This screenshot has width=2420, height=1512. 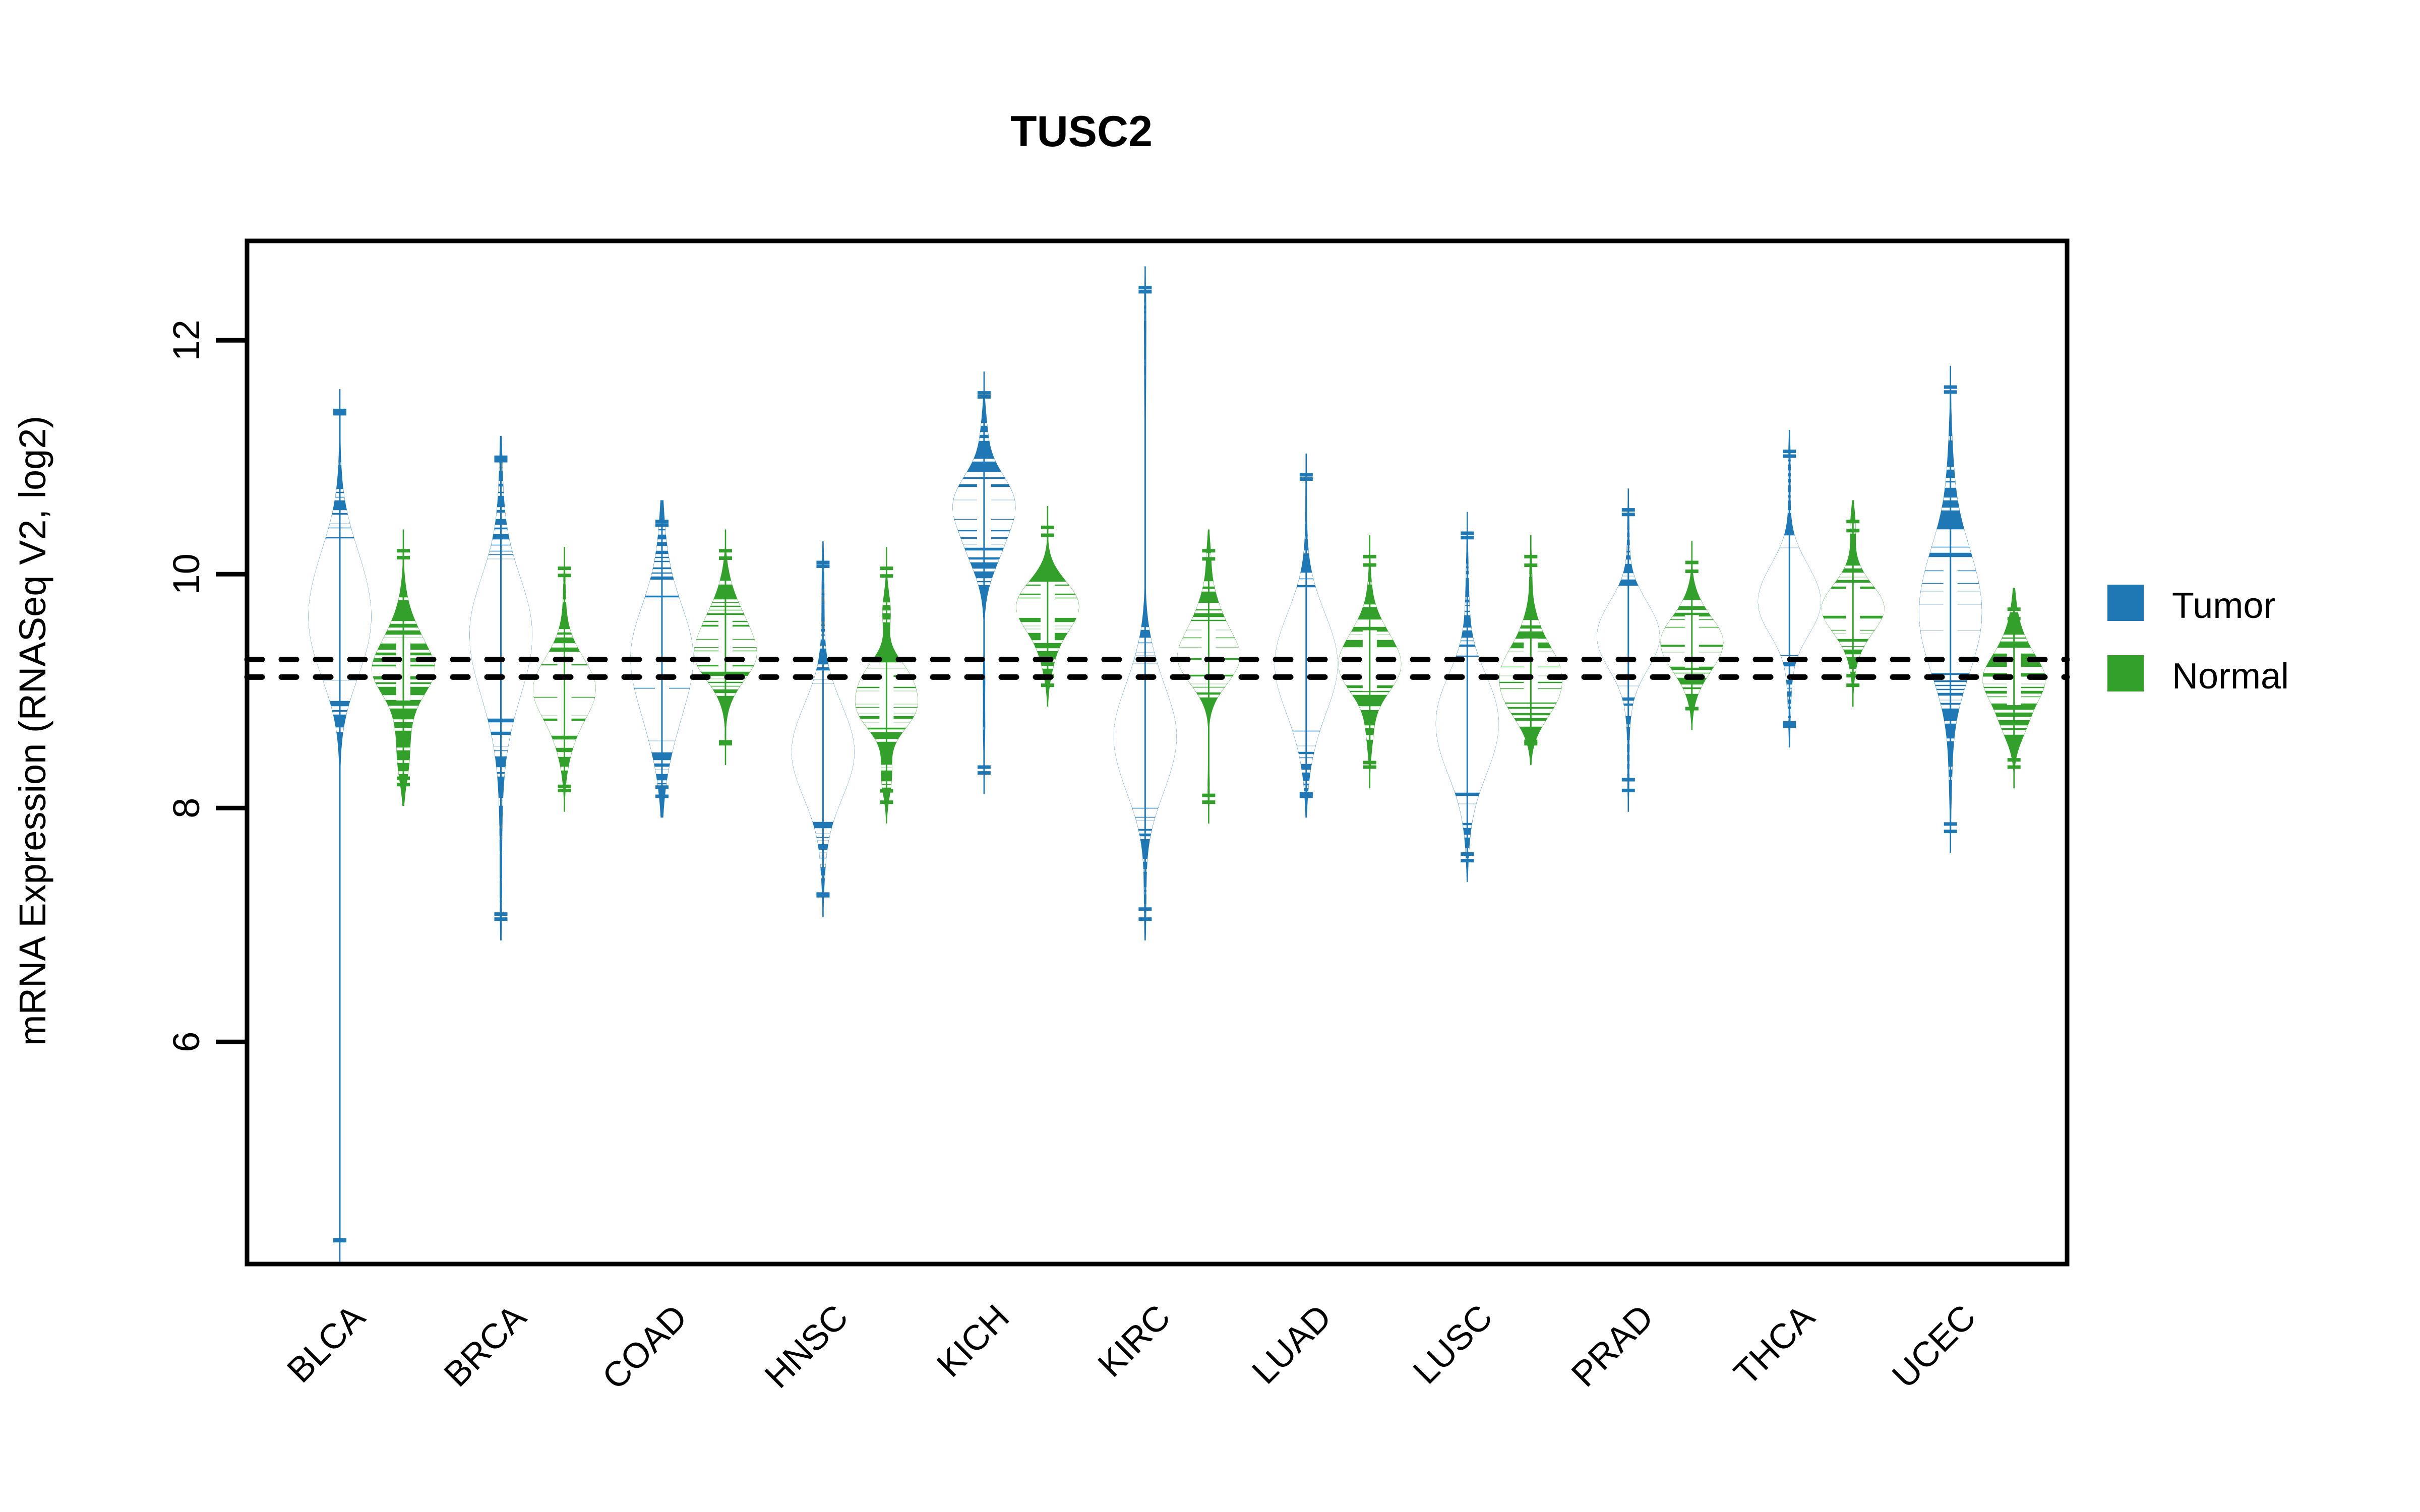 I want to click on legend-label-tumor: Tumor, so click(x=2223, y=606).